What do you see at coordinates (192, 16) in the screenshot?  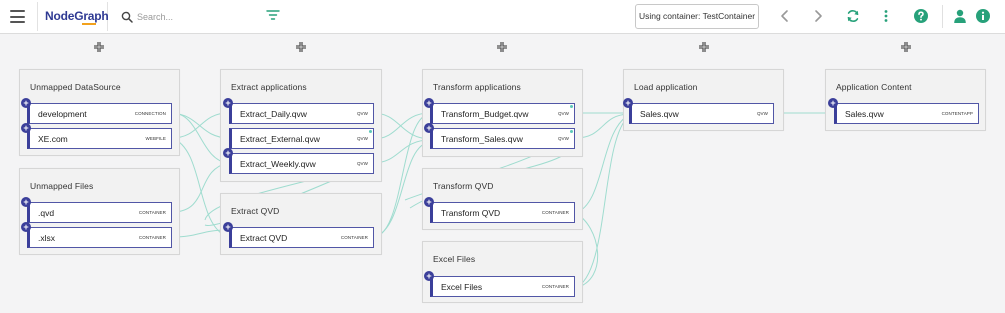 I see `search-input` at bounding box center [192, 16].